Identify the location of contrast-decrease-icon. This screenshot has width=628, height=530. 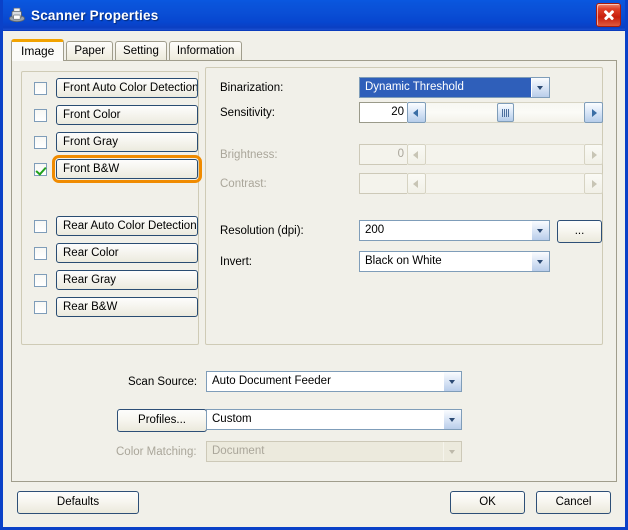
(416, 183).